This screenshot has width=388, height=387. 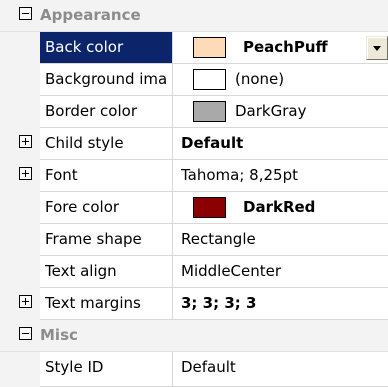 What do you see at coordinates (285, 47) in the screenshot?
I see `property-value: PeachPuff` at bounding box center [285, 47].